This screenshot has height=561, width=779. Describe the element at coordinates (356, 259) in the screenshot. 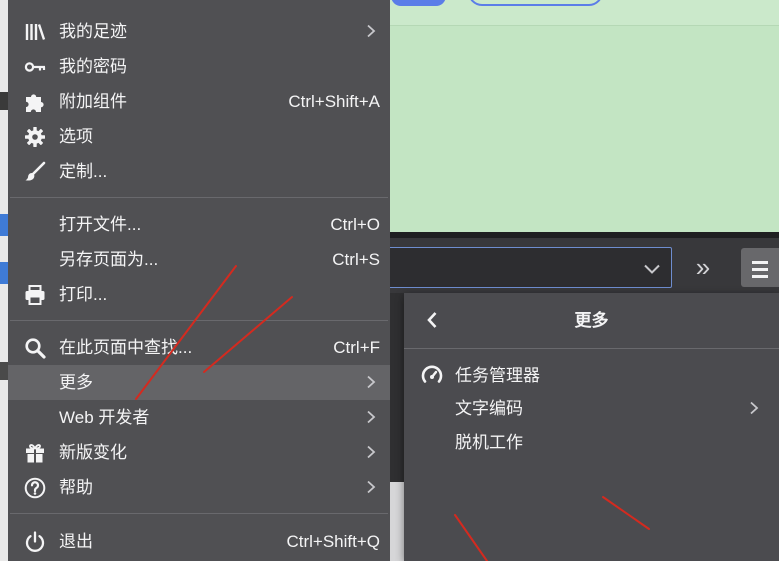

I see `menu-item-shortcut: Ctrl+S` at that location.